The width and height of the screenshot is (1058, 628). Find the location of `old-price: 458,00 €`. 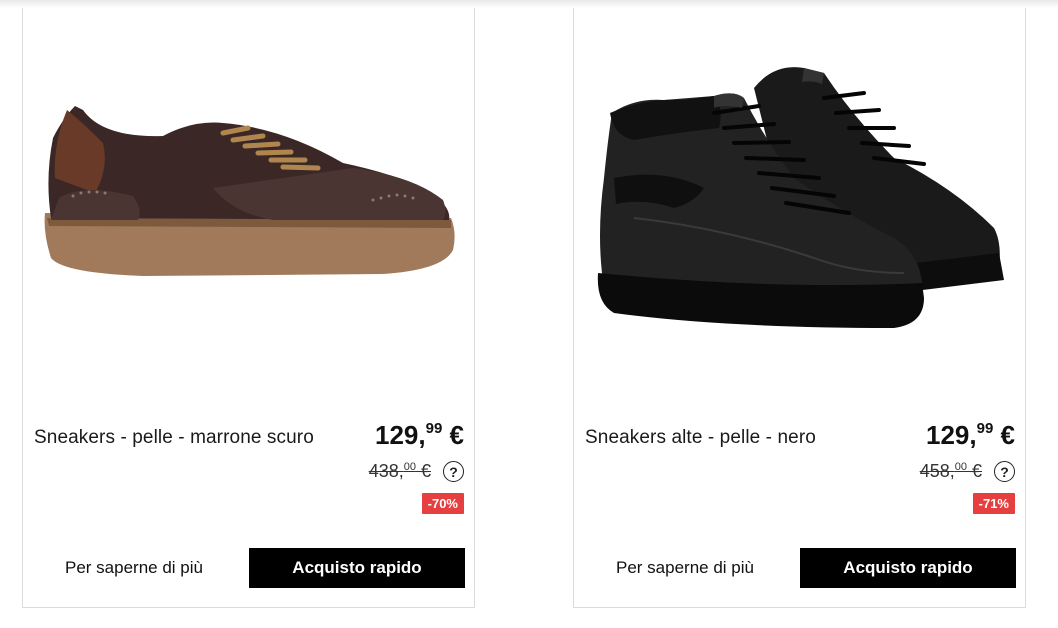

old-price: 458,00 € is located at coordinates (951, 471).